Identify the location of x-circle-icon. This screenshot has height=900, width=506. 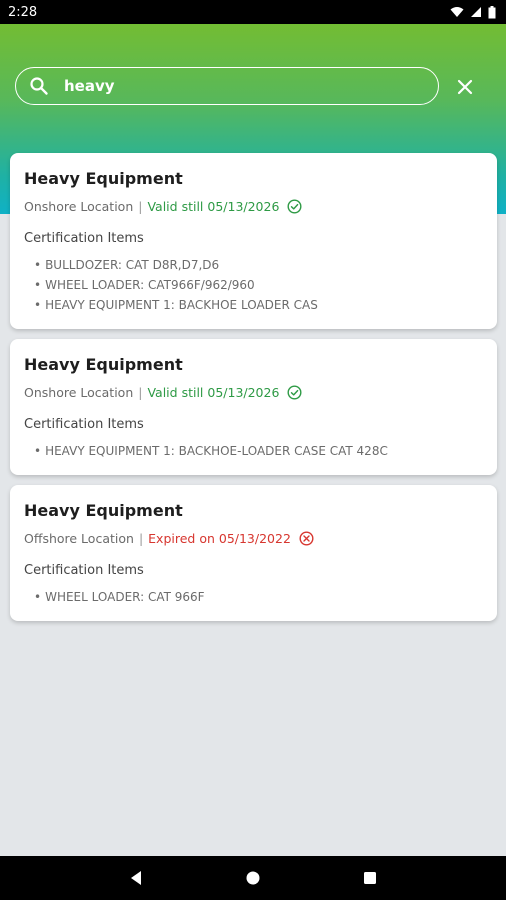
(306, 538).